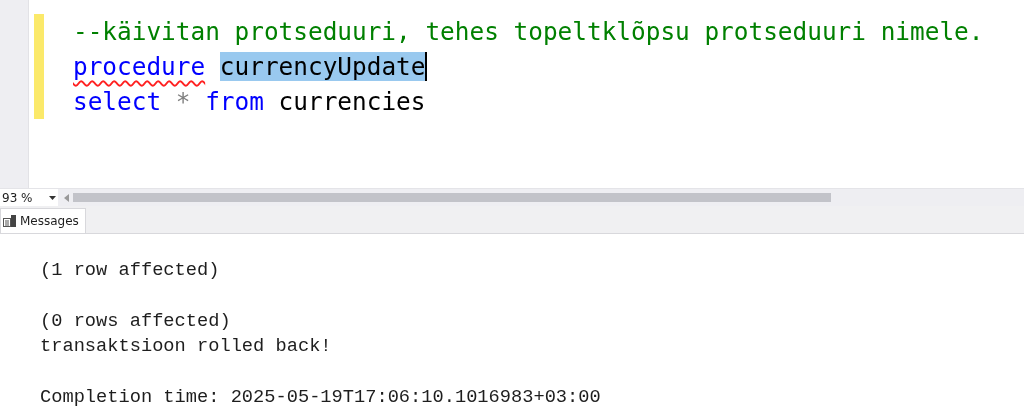 Image resolution: width=1024 pixels, height=414 pixels. Describe the element at coordinates (29, 197) in the screenshot. I see `zoom-dropdown: 93 %` at that location.